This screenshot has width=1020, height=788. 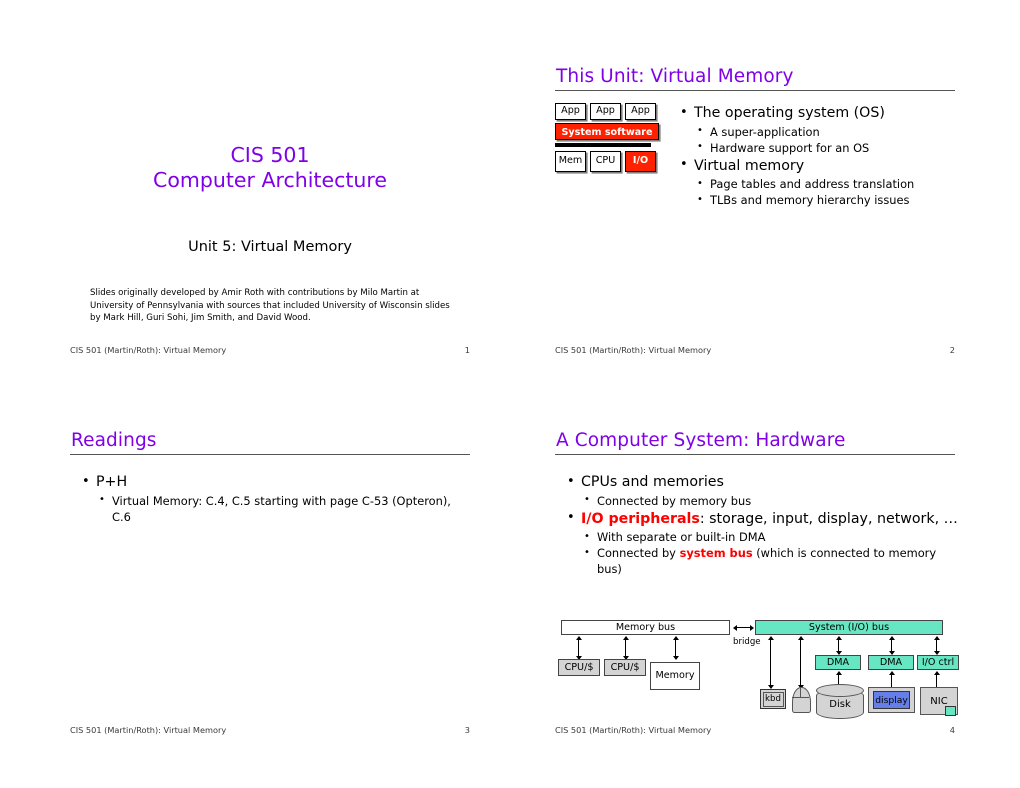 I want to click on bridge-arrow, so click(x=743, y=628).